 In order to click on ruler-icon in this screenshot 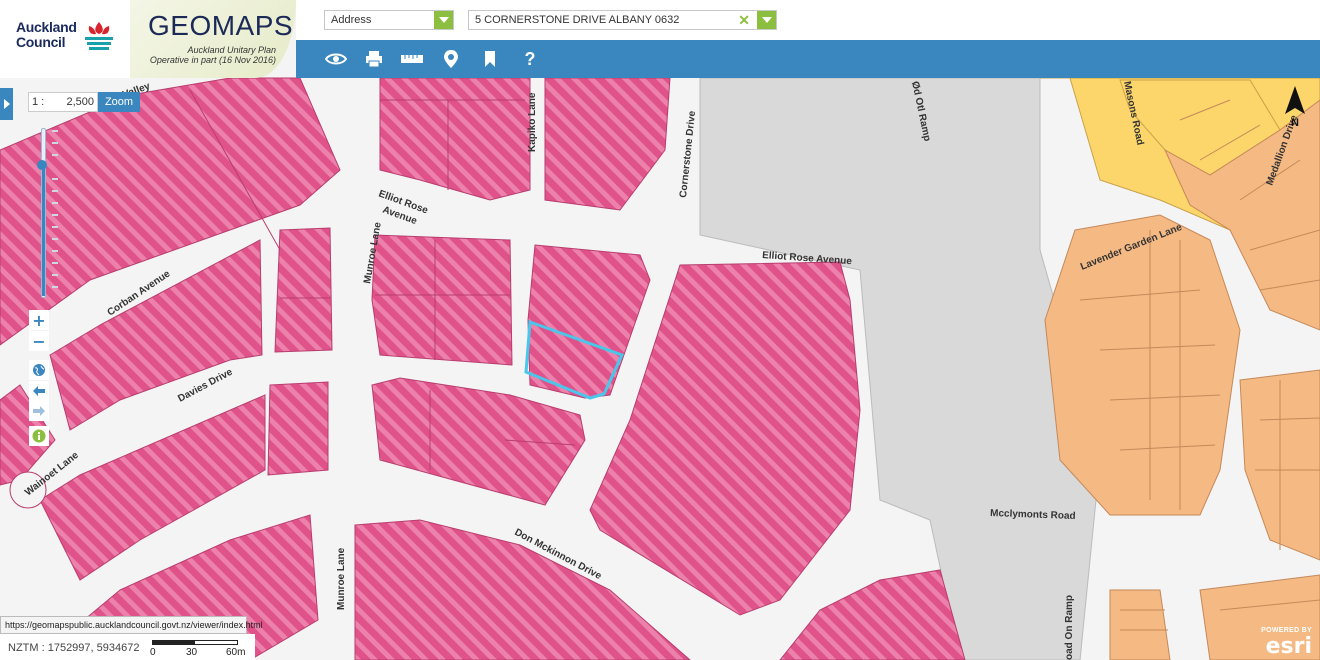, I will do `click(412, 59)`.